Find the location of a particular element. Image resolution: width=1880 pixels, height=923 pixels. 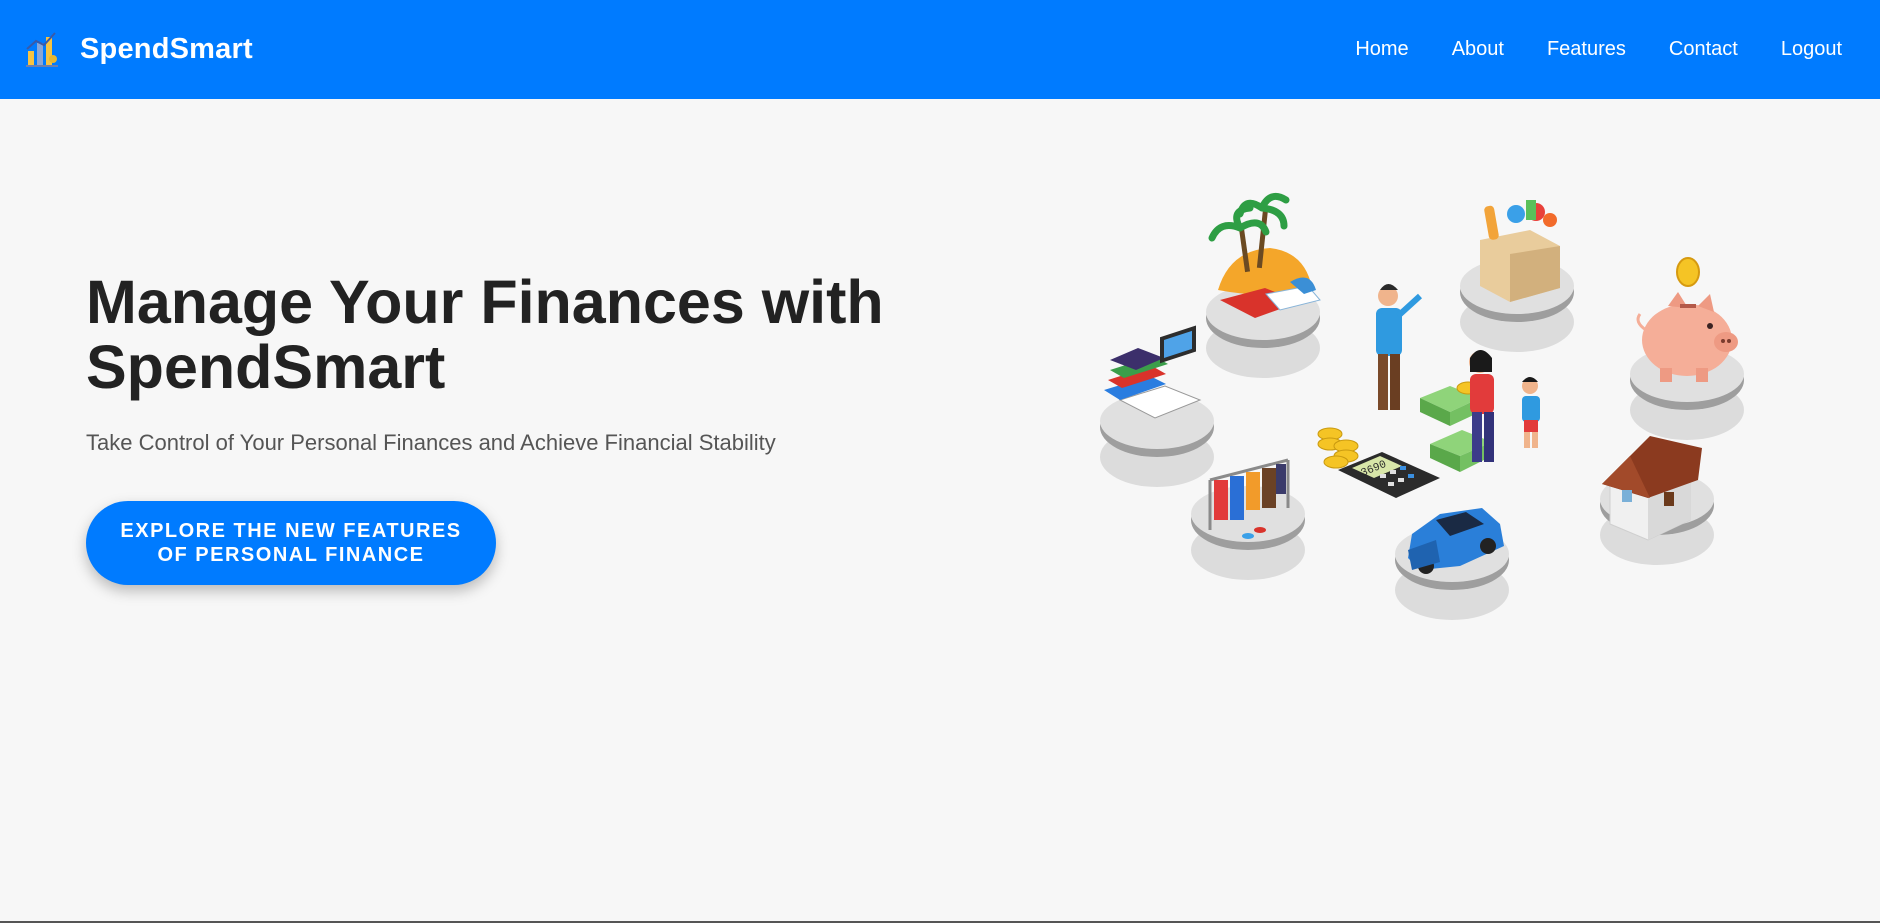

brand-name: SpendSmart is located at coordinates (166, 48).